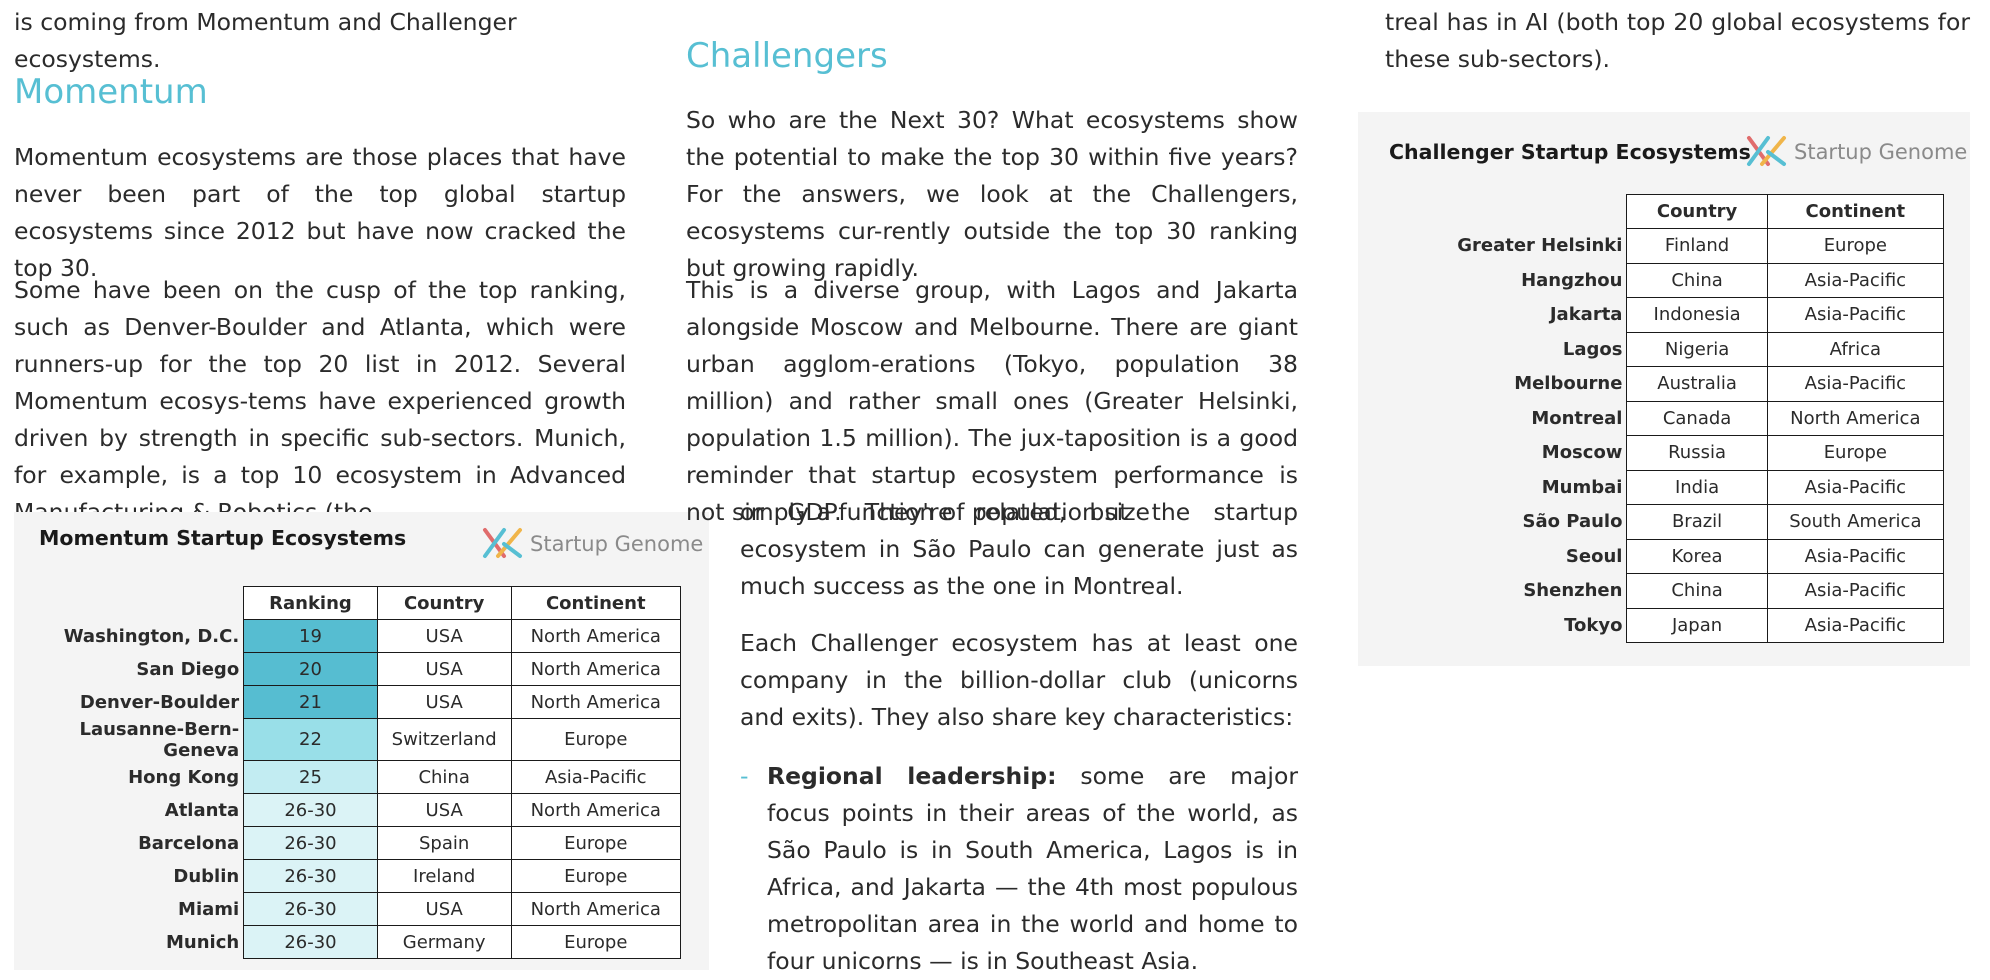 This screenshot has height=980, width=1990. What do you see at coordinates (444, 876) in the screenshot?
I see `row-country: Ireland` at bounding box center [444, 876].